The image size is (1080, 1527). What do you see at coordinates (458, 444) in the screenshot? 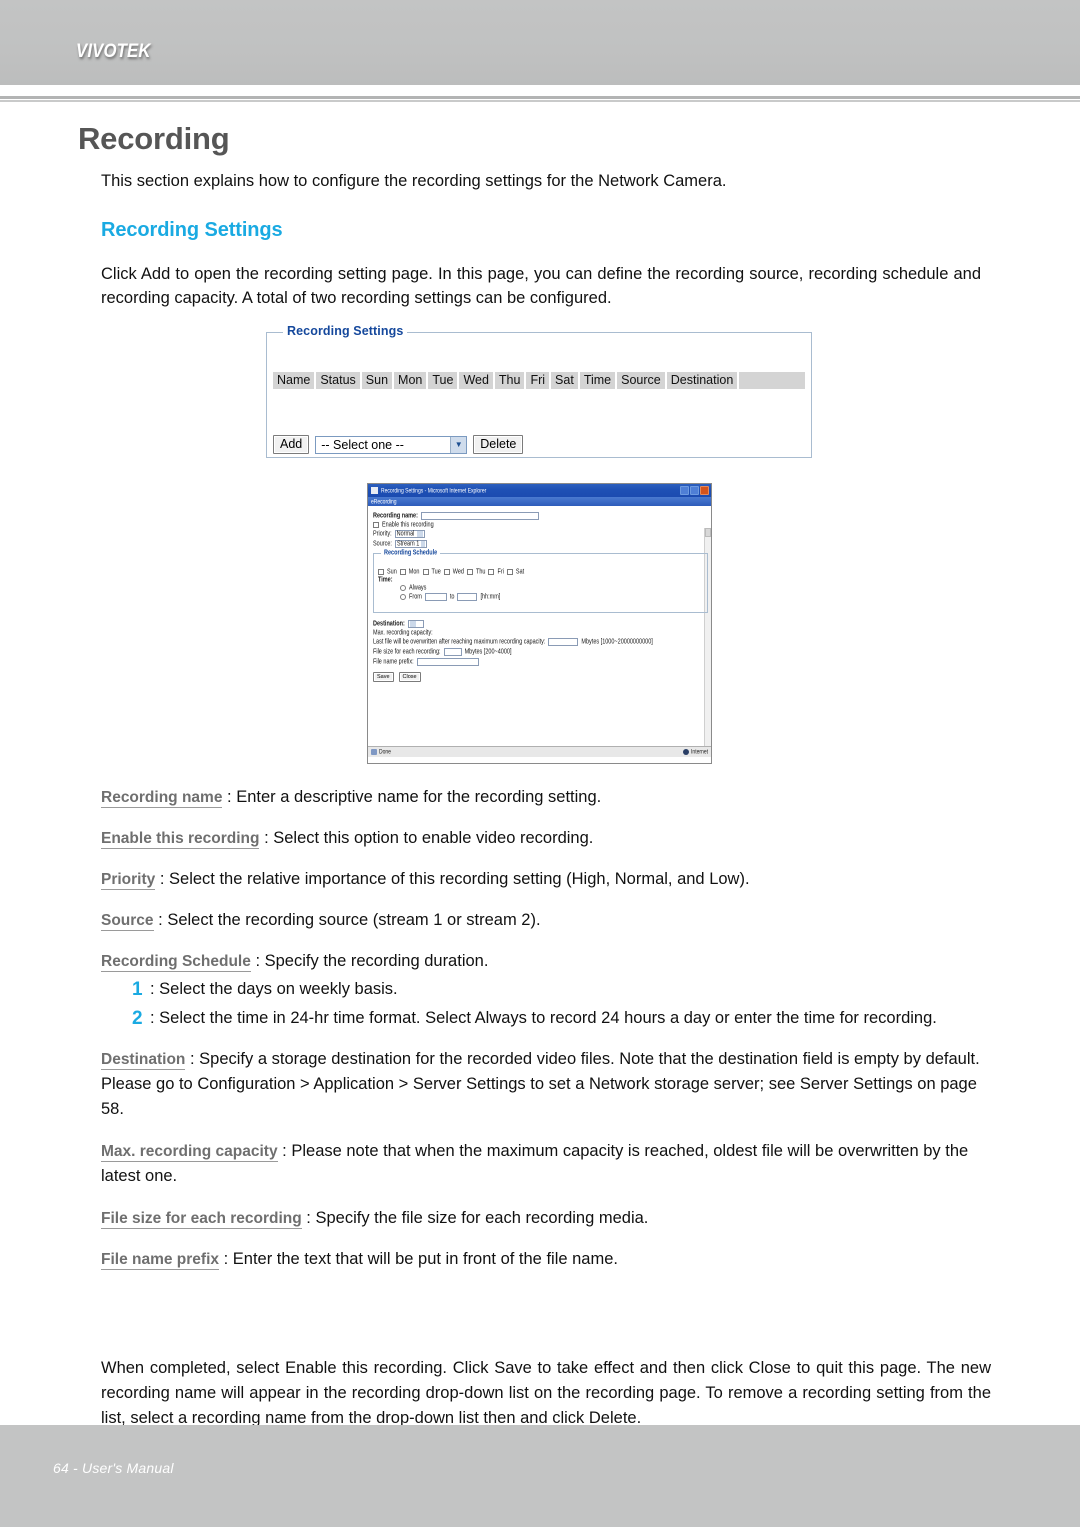
I see `chevron-down-icon: ▼` at bounding box center [458, 444].